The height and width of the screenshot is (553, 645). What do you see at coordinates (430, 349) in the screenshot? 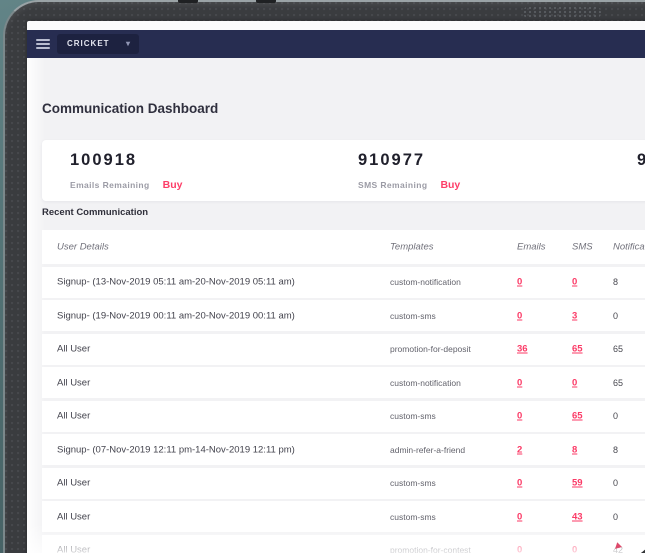
I see `row-template: promotion-for-deposit` at bounding box center [430, 349].